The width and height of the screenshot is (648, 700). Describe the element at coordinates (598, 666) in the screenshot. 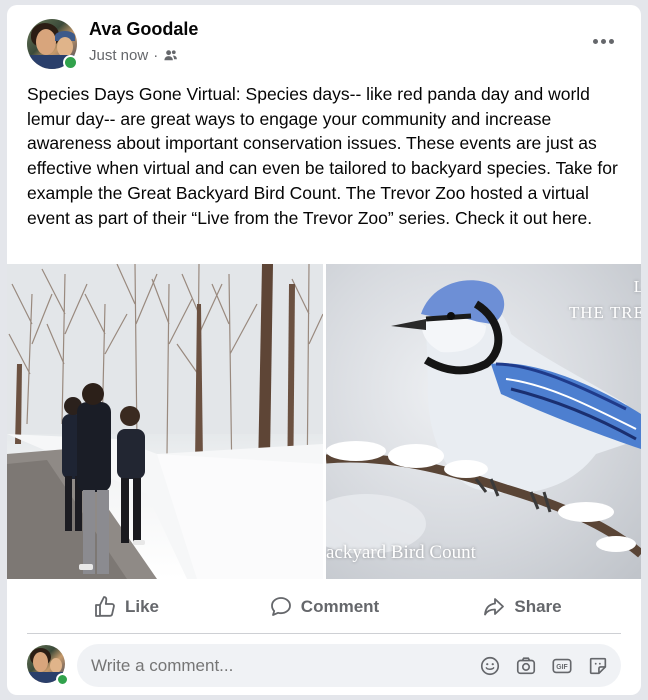

I see `sticker-icon` at that location.